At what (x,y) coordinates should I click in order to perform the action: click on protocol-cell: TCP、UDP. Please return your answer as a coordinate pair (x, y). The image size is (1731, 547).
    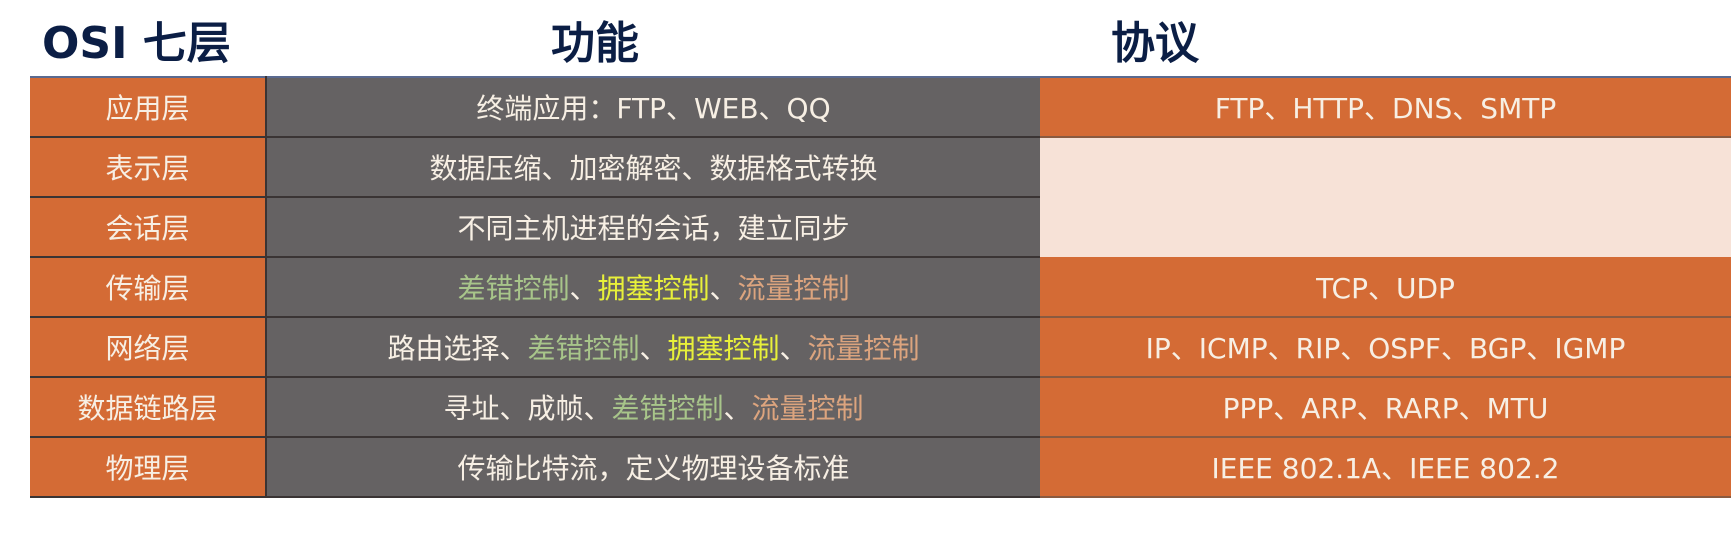
    Looking at the image, I should click on (1385, 287).